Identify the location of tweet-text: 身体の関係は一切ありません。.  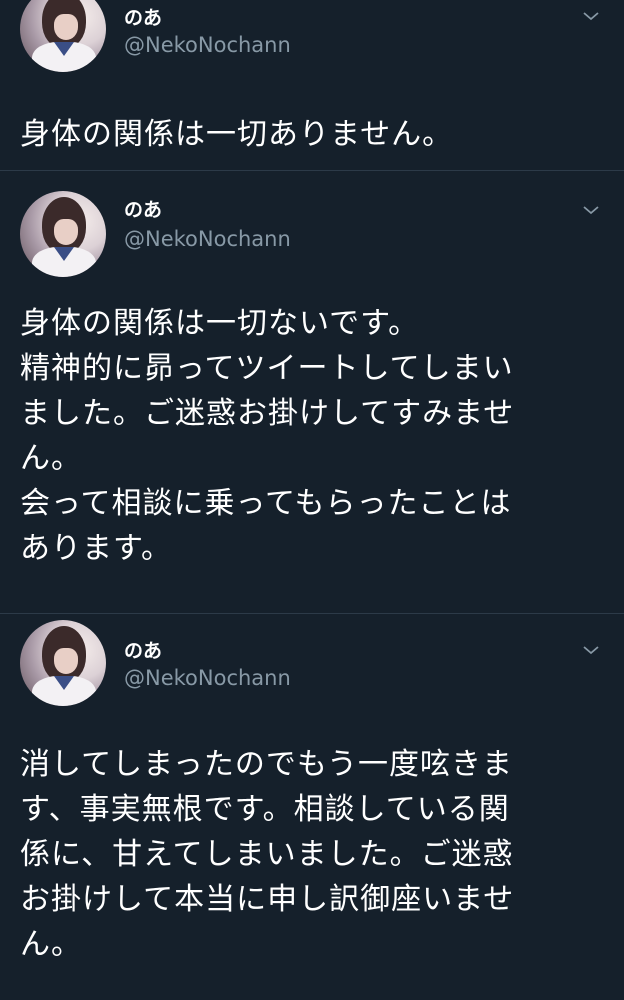
(237, 134).